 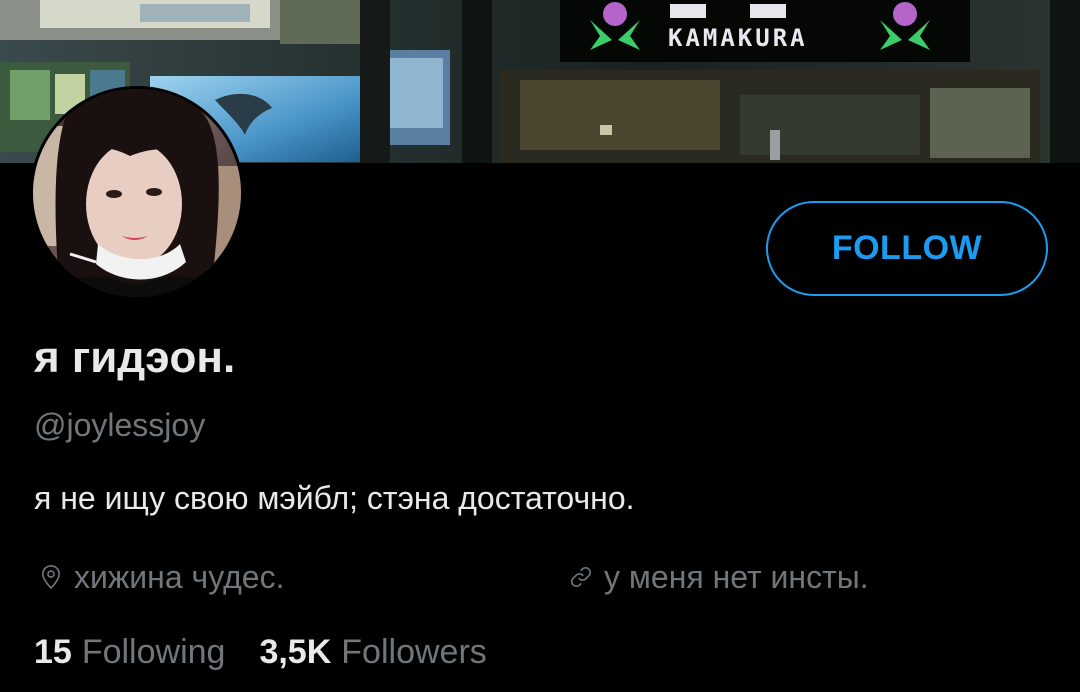 I want to click on profile-avatar, so click(x=137, y=193).